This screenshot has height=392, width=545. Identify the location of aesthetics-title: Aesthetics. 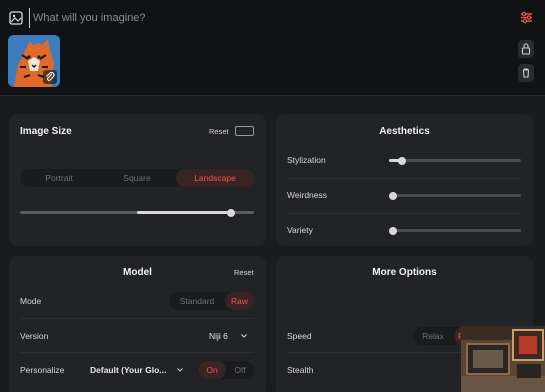
(404, 131).